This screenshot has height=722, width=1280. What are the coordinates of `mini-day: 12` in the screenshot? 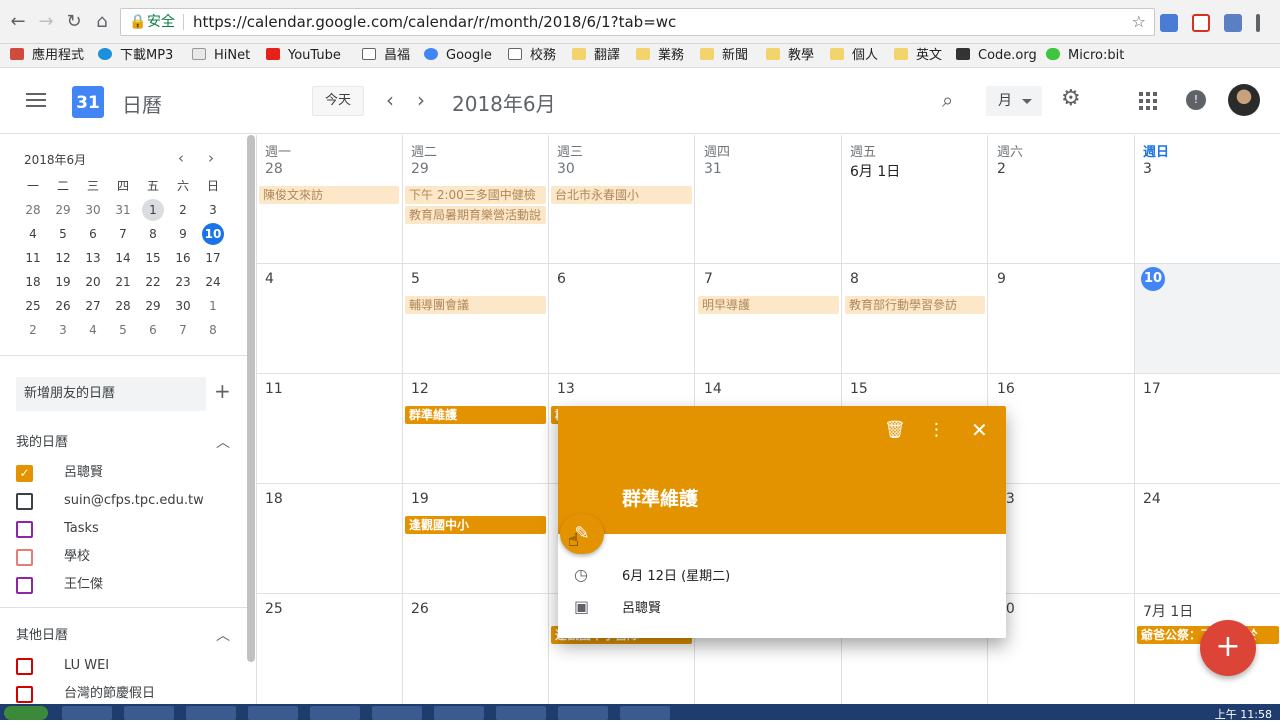 It's located at (63, 259).